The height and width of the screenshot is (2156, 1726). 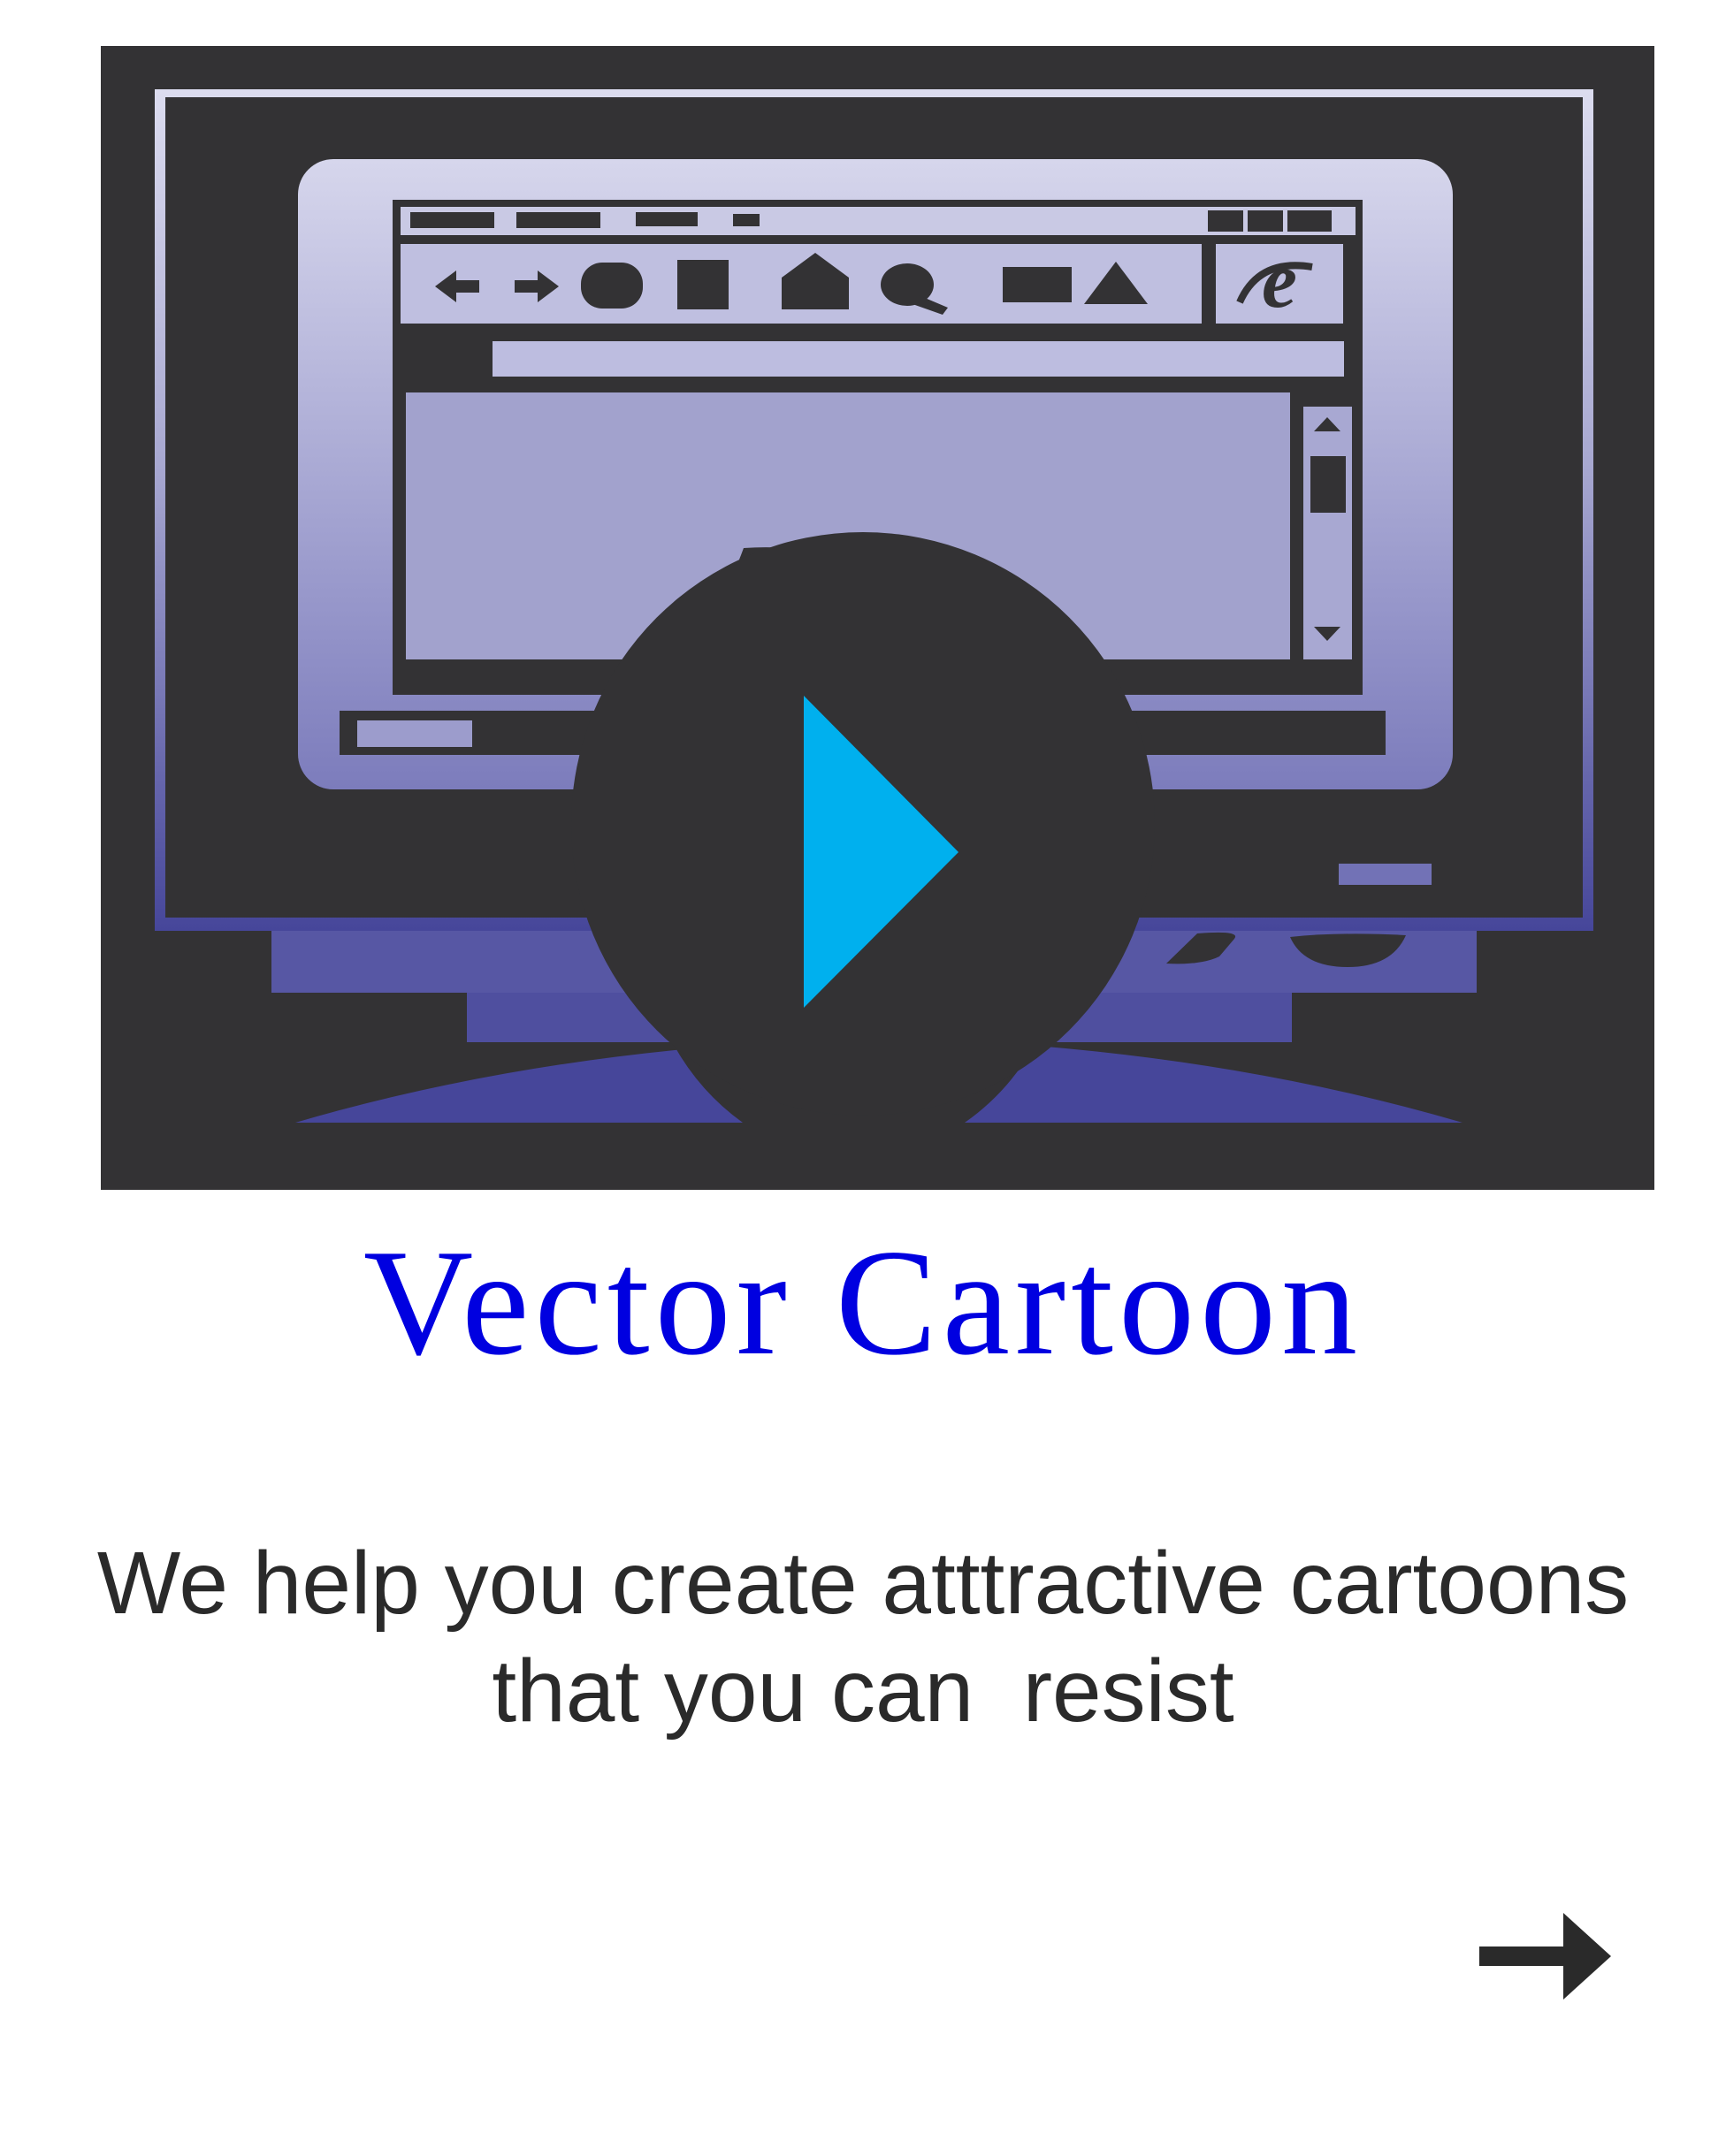 I want to click on next-button, so click(x=1546, y=1956).